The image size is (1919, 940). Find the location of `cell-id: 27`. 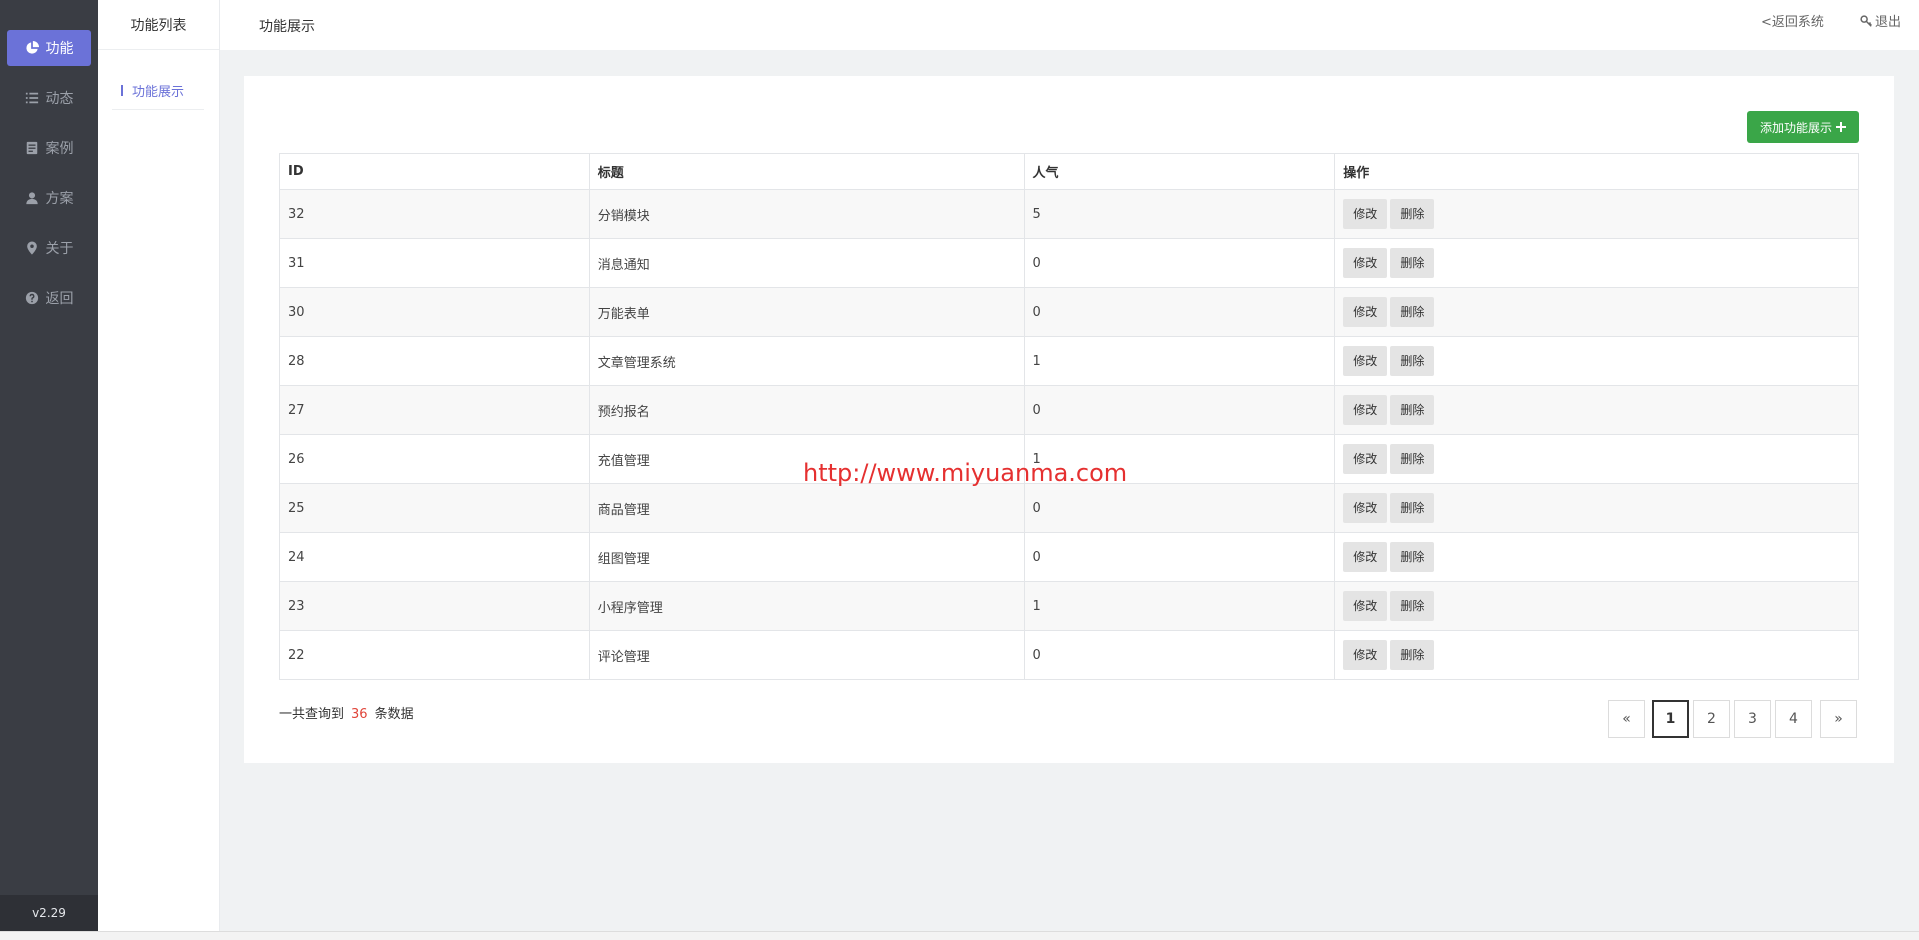

cell-id: 27 is located at coordinates (434, 410).